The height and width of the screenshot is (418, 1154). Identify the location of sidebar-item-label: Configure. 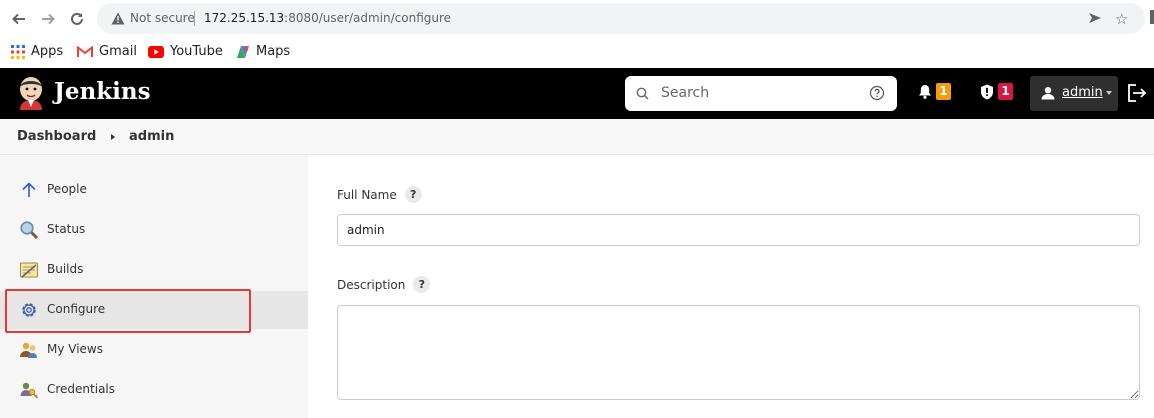
(76, 309).